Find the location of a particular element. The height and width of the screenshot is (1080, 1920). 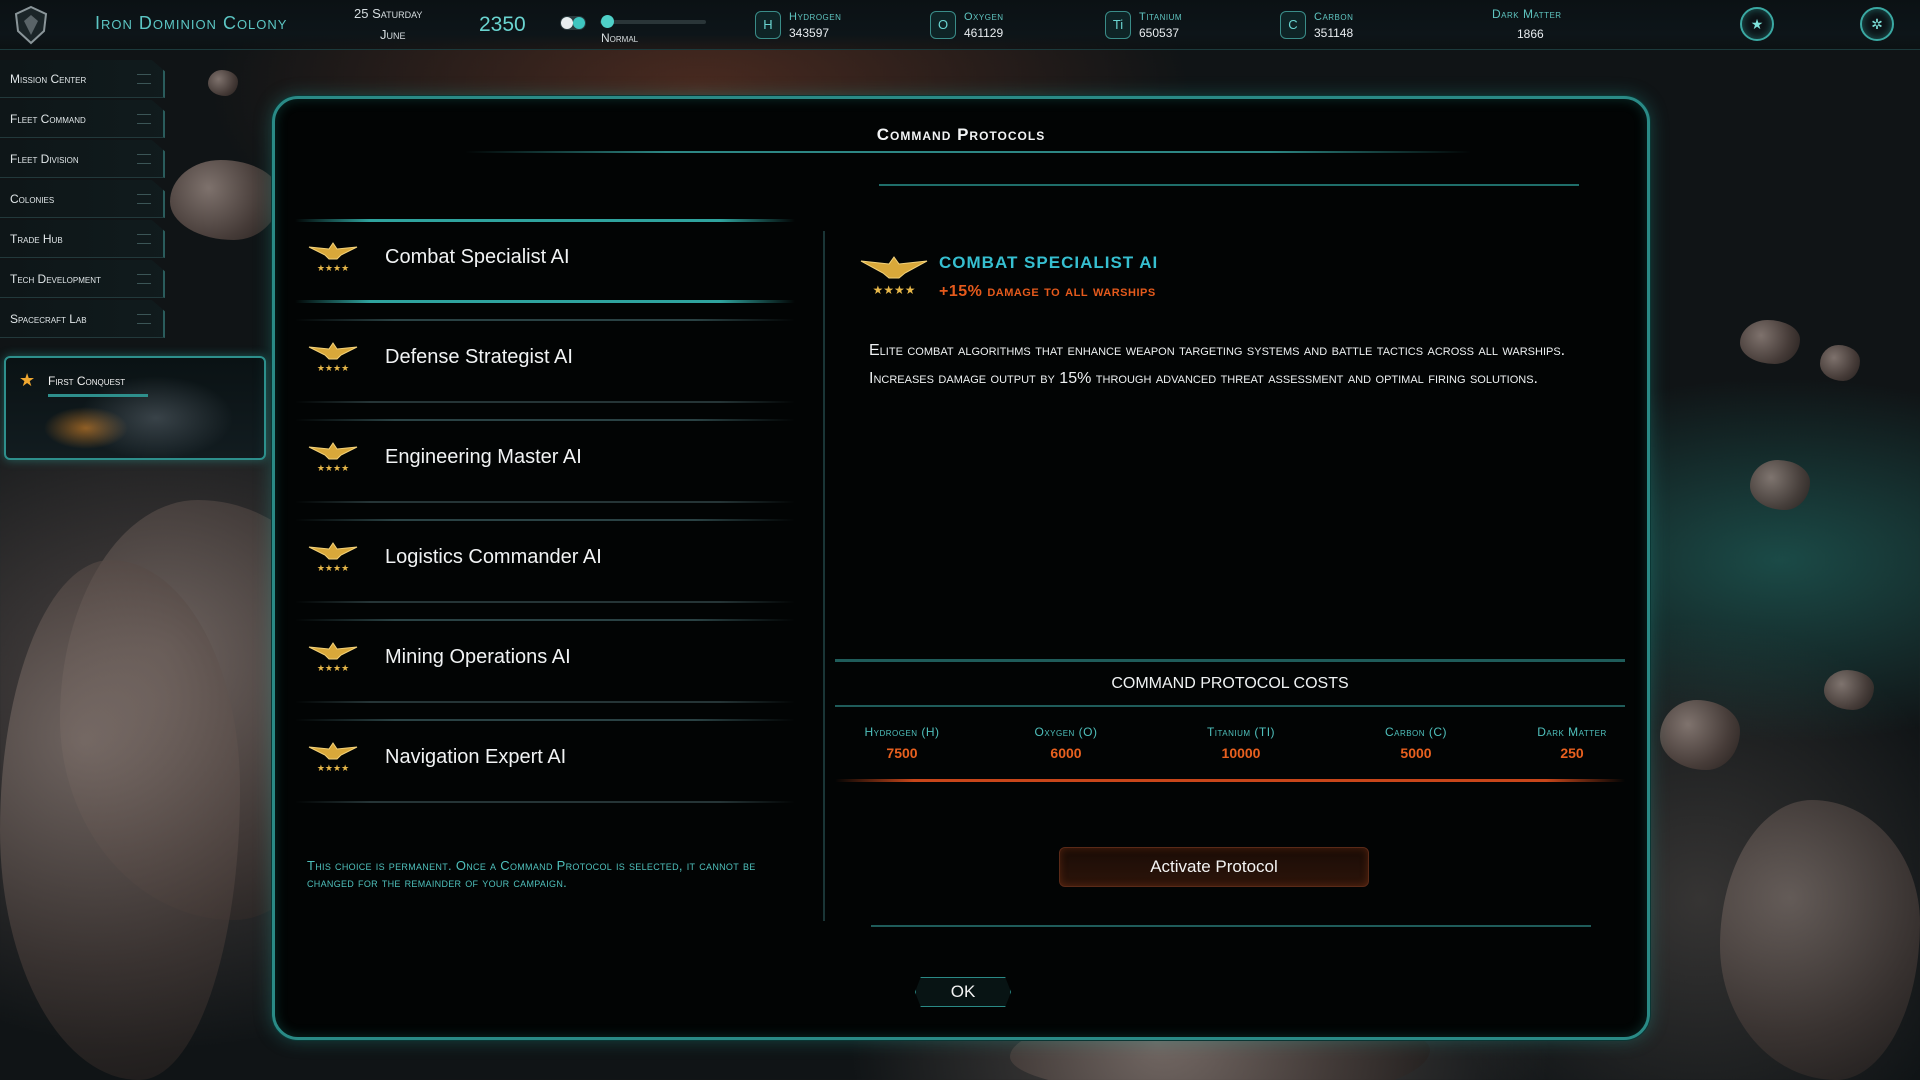

detail-bonus: +15% damage to all warships is located at coordinates (1047, 291).